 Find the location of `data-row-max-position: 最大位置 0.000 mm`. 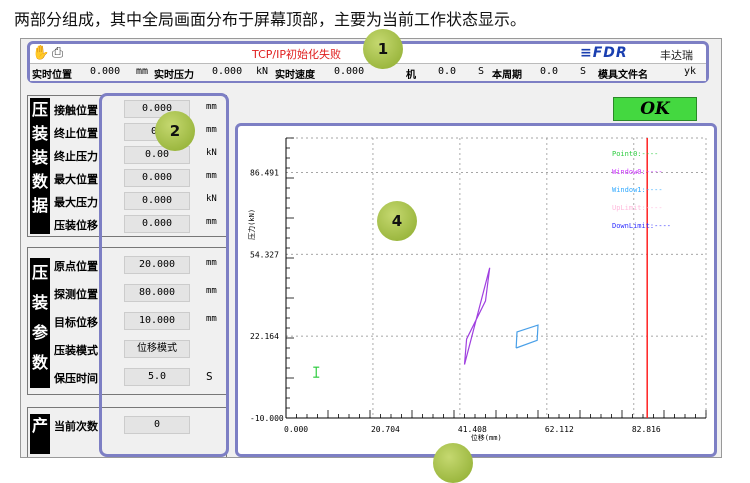

data-row-max-position: 最大位置 0.000 mm is located at coordinates (140, 178).